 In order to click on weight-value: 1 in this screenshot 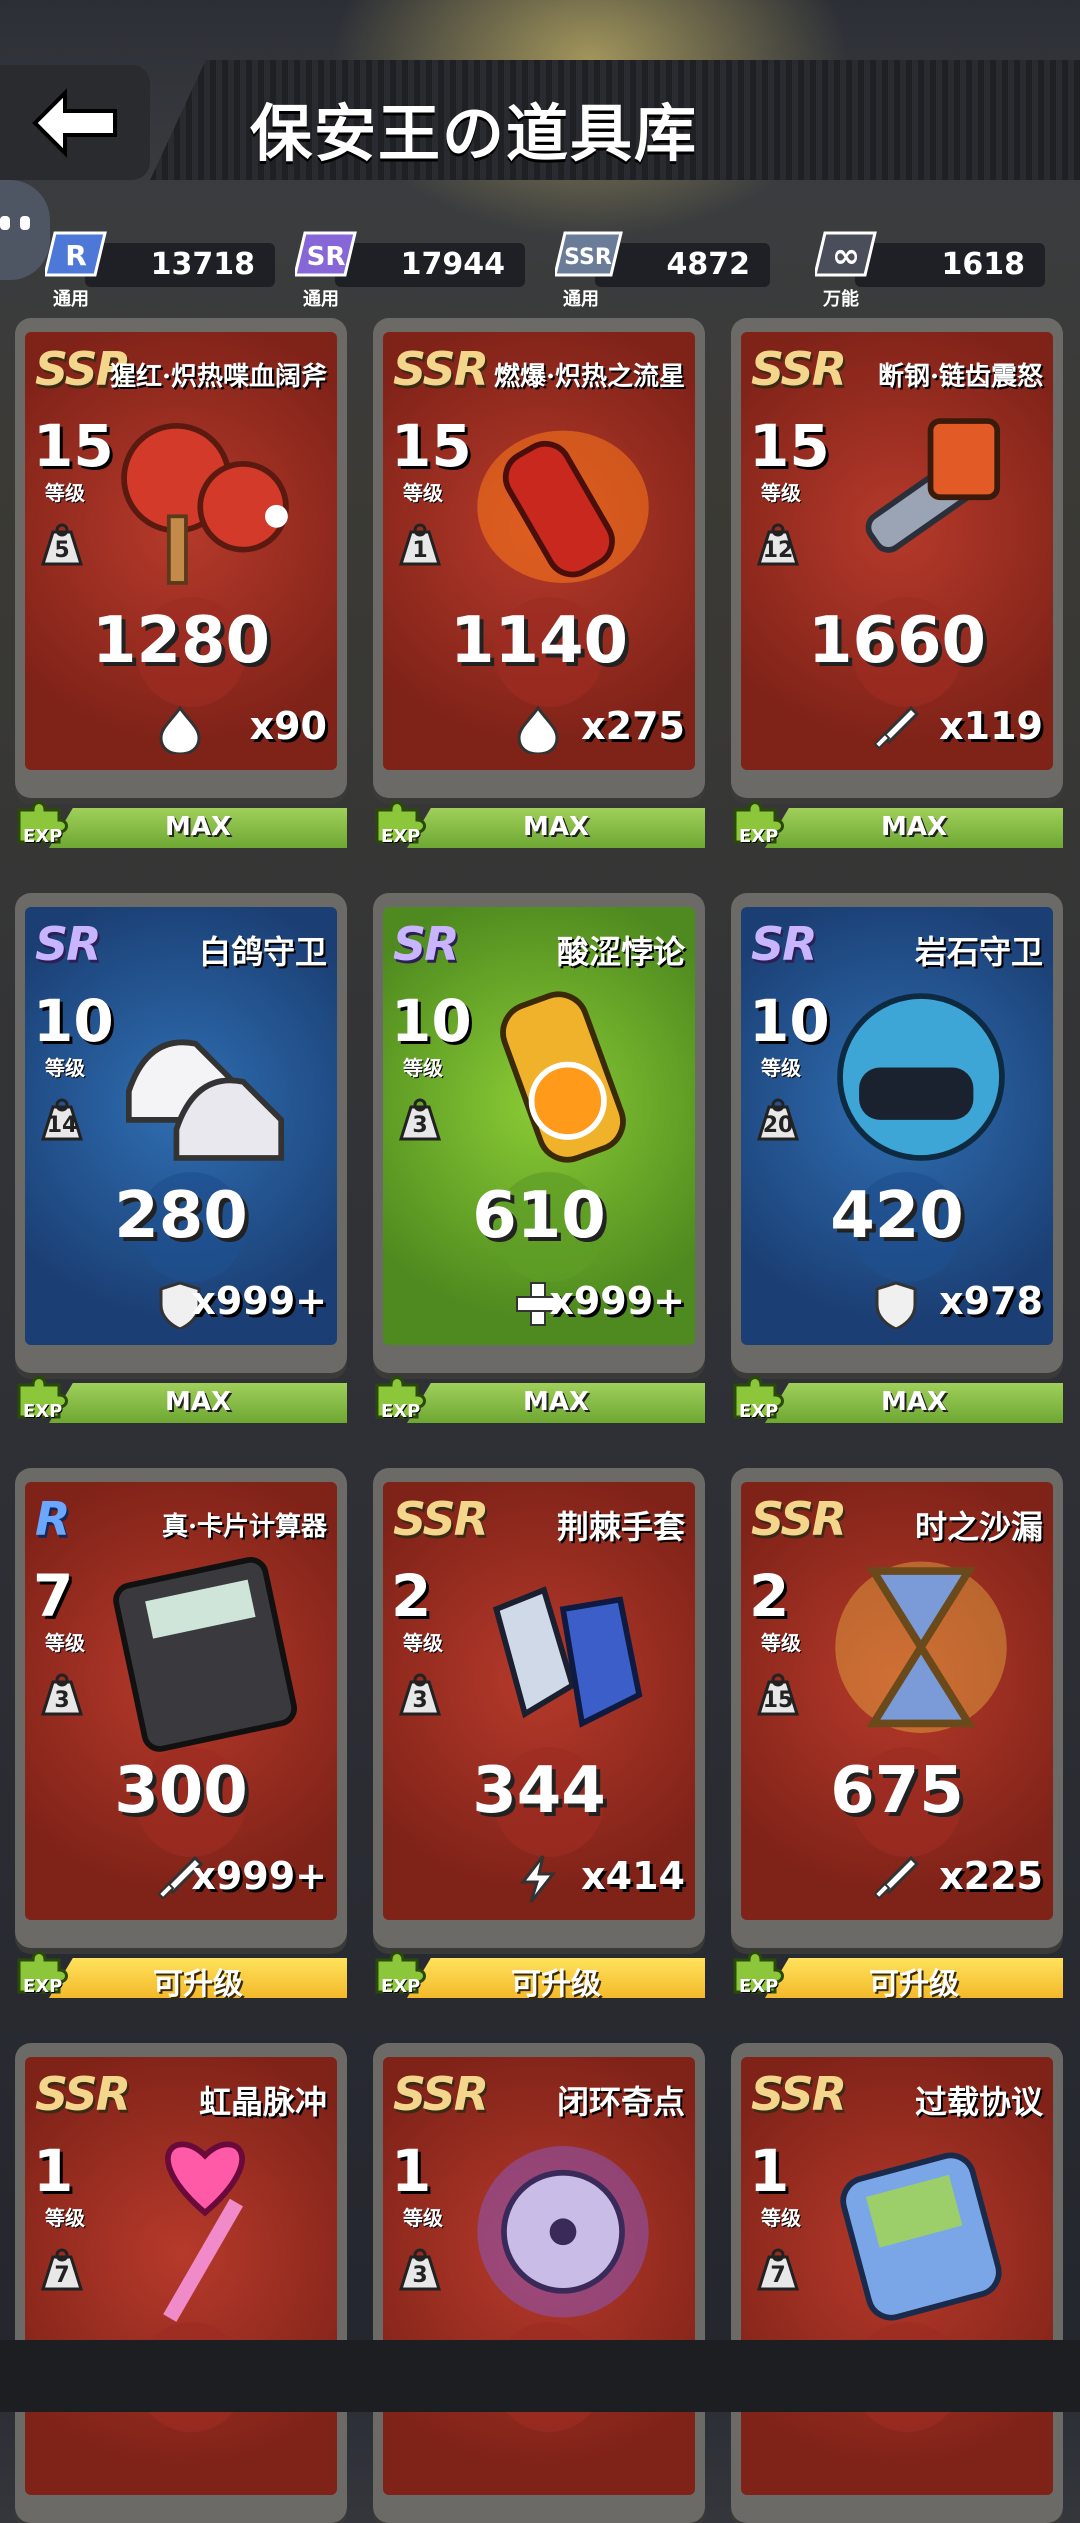, I will do `click(420, 550)`.